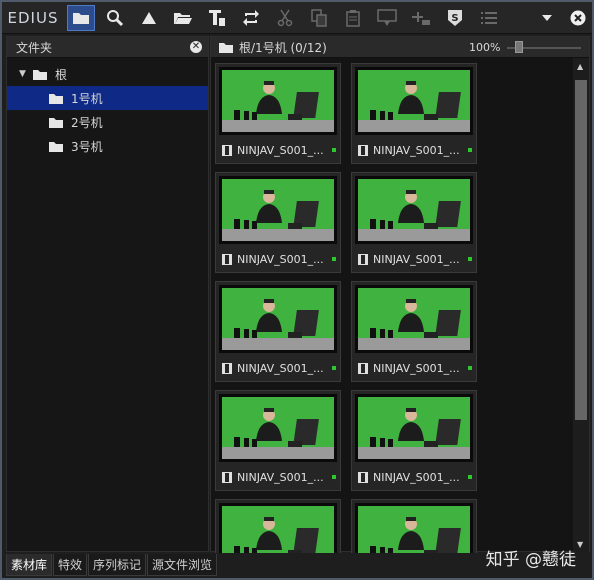 This screenshot has height=580, width=594. I want to click on tree-item-camera-1: 1号机, so click(107, 98).